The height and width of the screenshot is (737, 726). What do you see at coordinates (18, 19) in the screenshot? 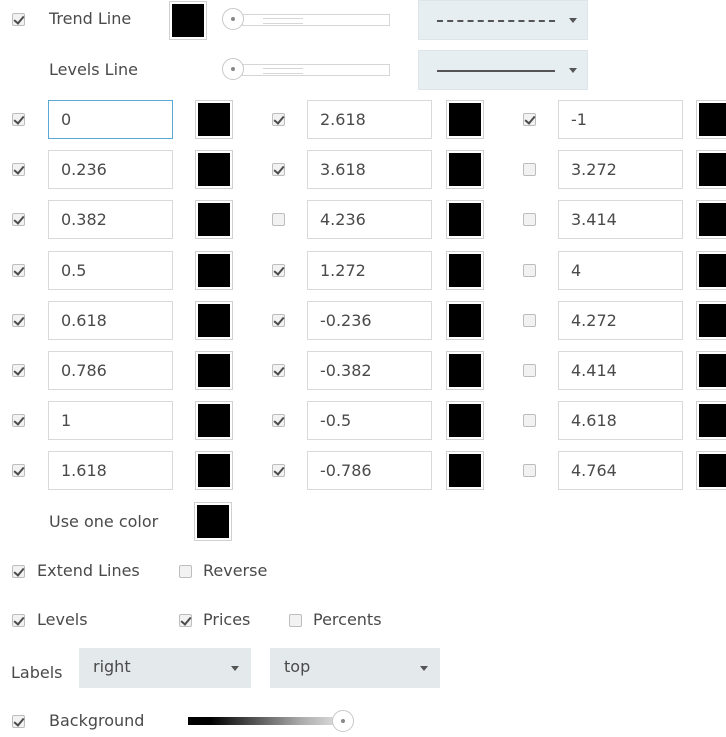
I see `trend-line-checkbox` at bounding box center [18, 19].